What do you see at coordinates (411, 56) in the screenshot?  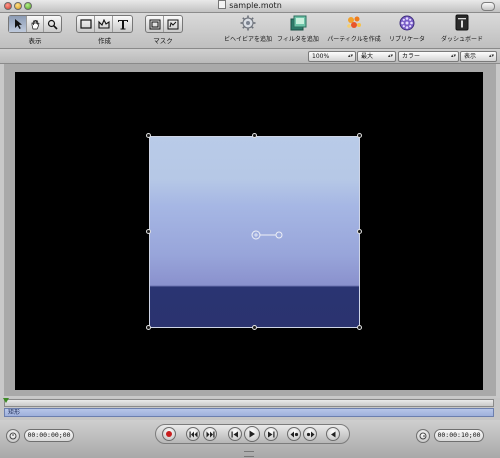 I see `channels-value: カラー` at bounding box center [411, 56].